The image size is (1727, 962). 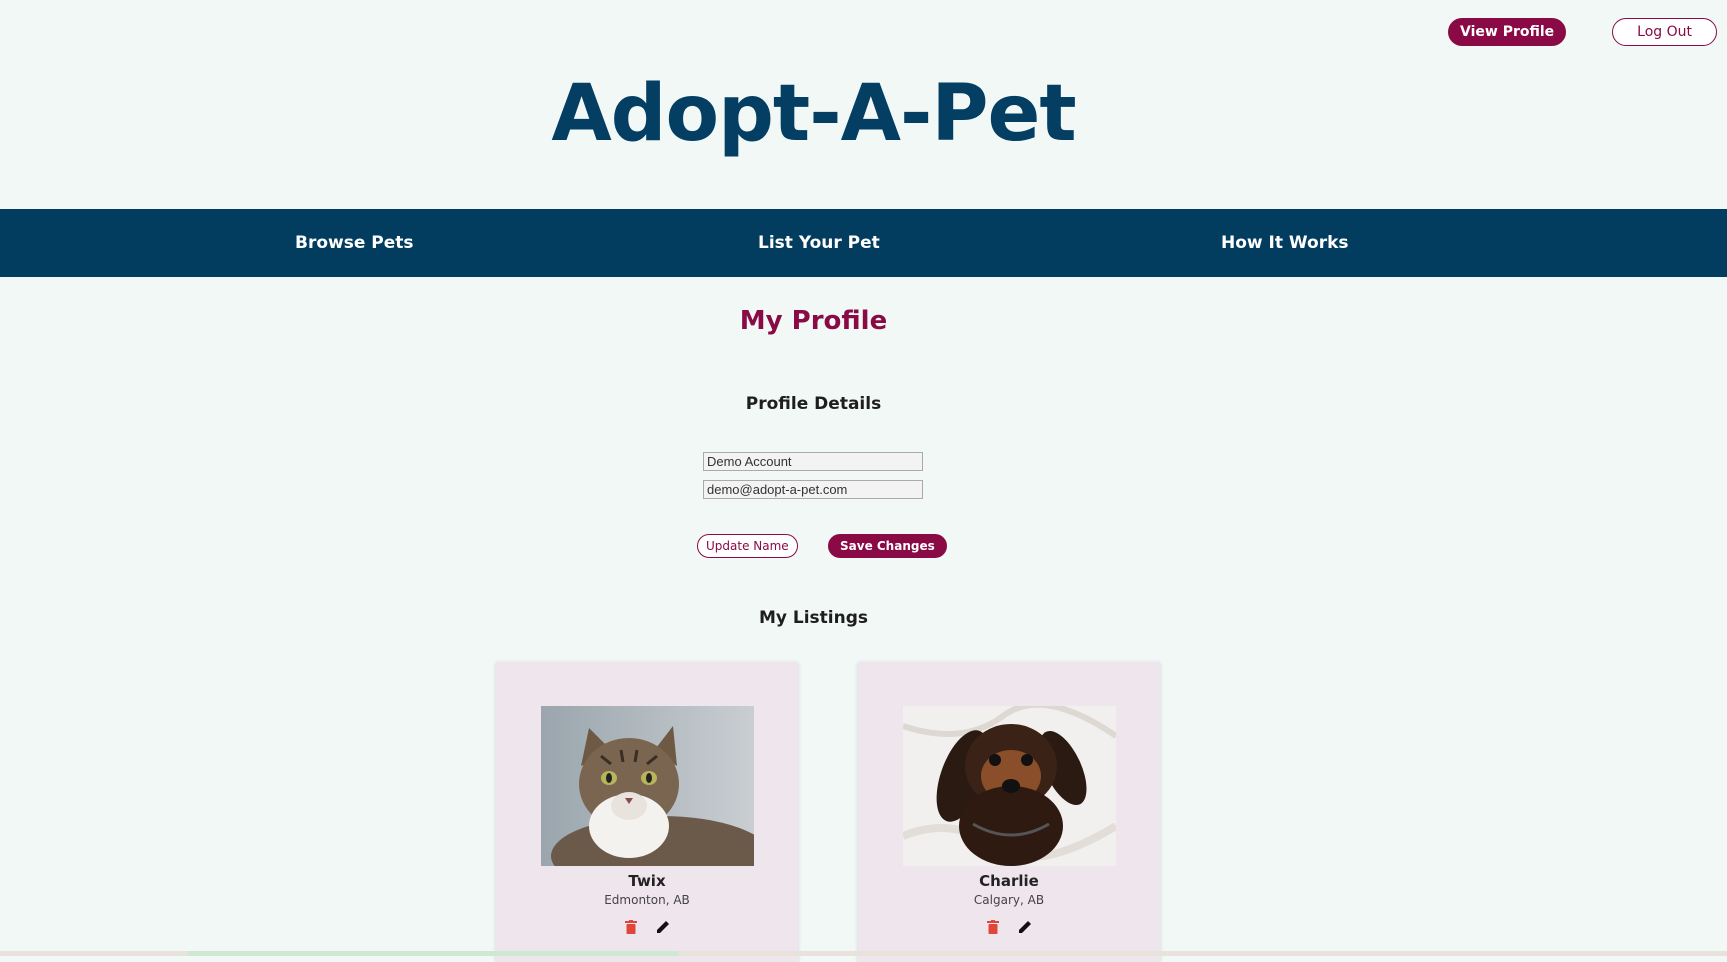 I want to click on listing-card: Twix Edmonton, AB, so click(x=647, y=812).